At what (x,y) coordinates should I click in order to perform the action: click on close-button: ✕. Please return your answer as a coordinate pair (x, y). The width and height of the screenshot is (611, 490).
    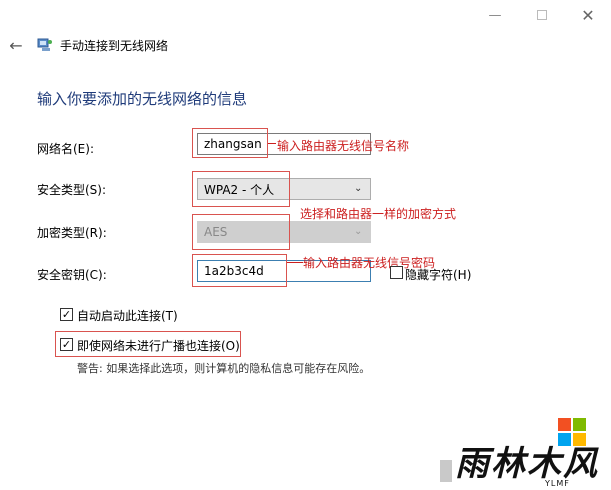
    Looking at the image, I should click on (588, 15).